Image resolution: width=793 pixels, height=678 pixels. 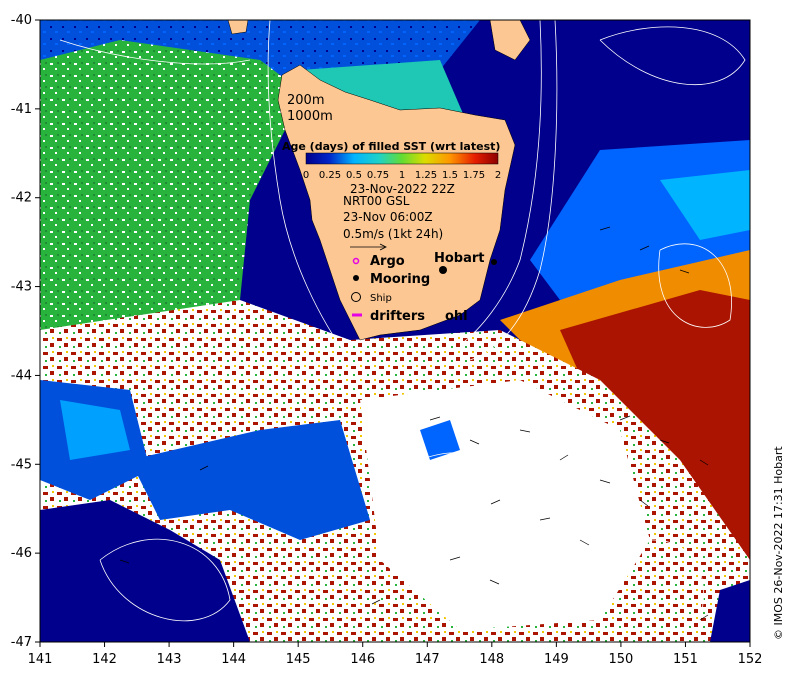 I want to click on scale-label: 0.5m/s (1kt 24h), so click(x=393, y=234).